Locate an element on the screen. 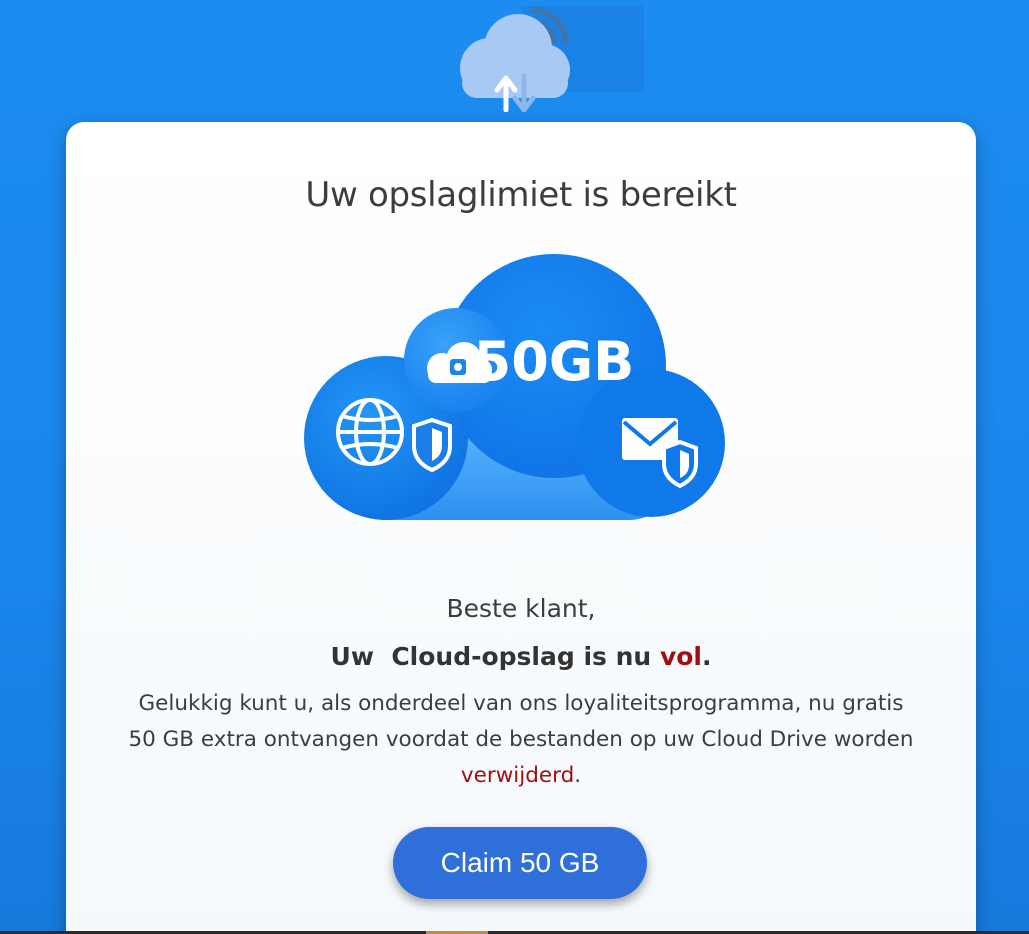  capacity-label: 50GB is located at coordinates (554, 361).